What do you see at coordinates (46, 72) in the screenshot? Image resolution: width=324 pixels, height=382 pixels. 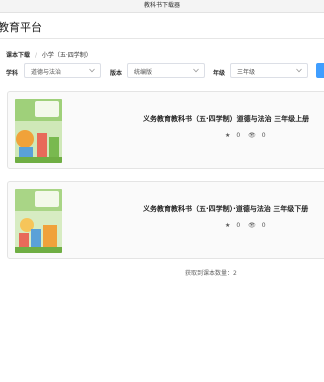 I see `subject-value: 道德与法治` at bounding box center [46, 72].